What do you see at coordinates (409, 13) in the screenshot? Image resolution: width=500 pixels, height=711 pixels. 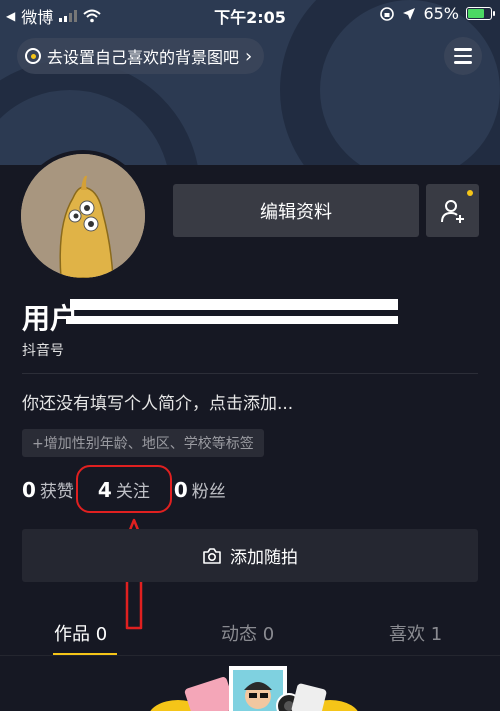 I see `location-icon` at bounding box center [409, 13].